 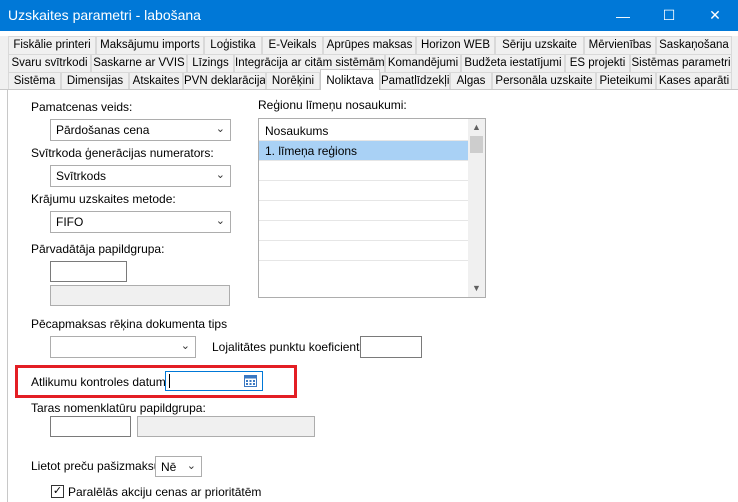 What do you see at coordinates (455, 45) in the screenshot?
I see `tab-horizon-web: Horizon WEB` at bounding box center [455, 45].